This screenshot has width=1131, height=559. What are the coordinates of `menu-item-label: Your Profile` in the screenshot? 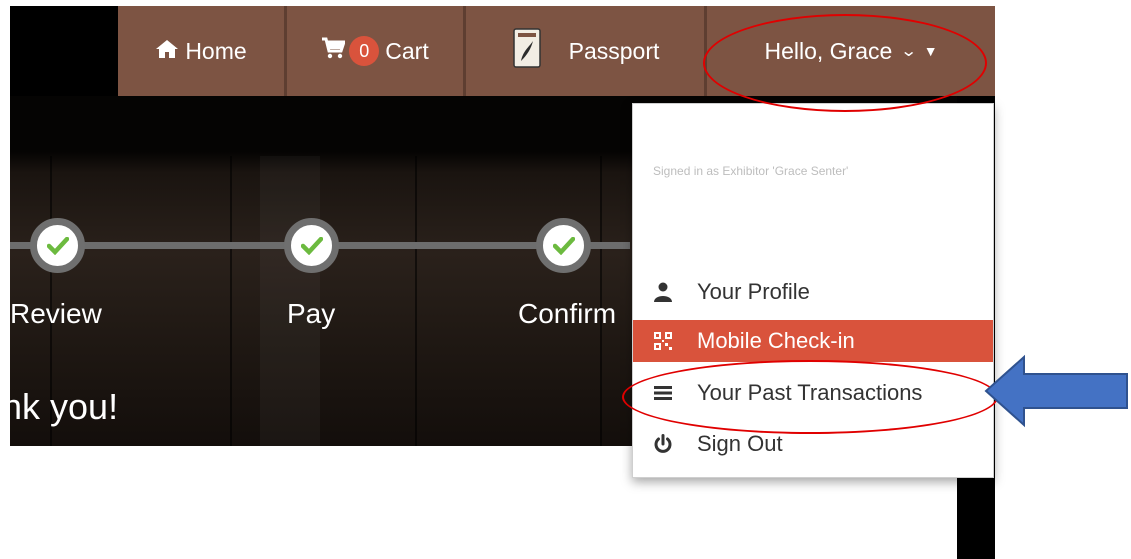 It's located at (753, 291).